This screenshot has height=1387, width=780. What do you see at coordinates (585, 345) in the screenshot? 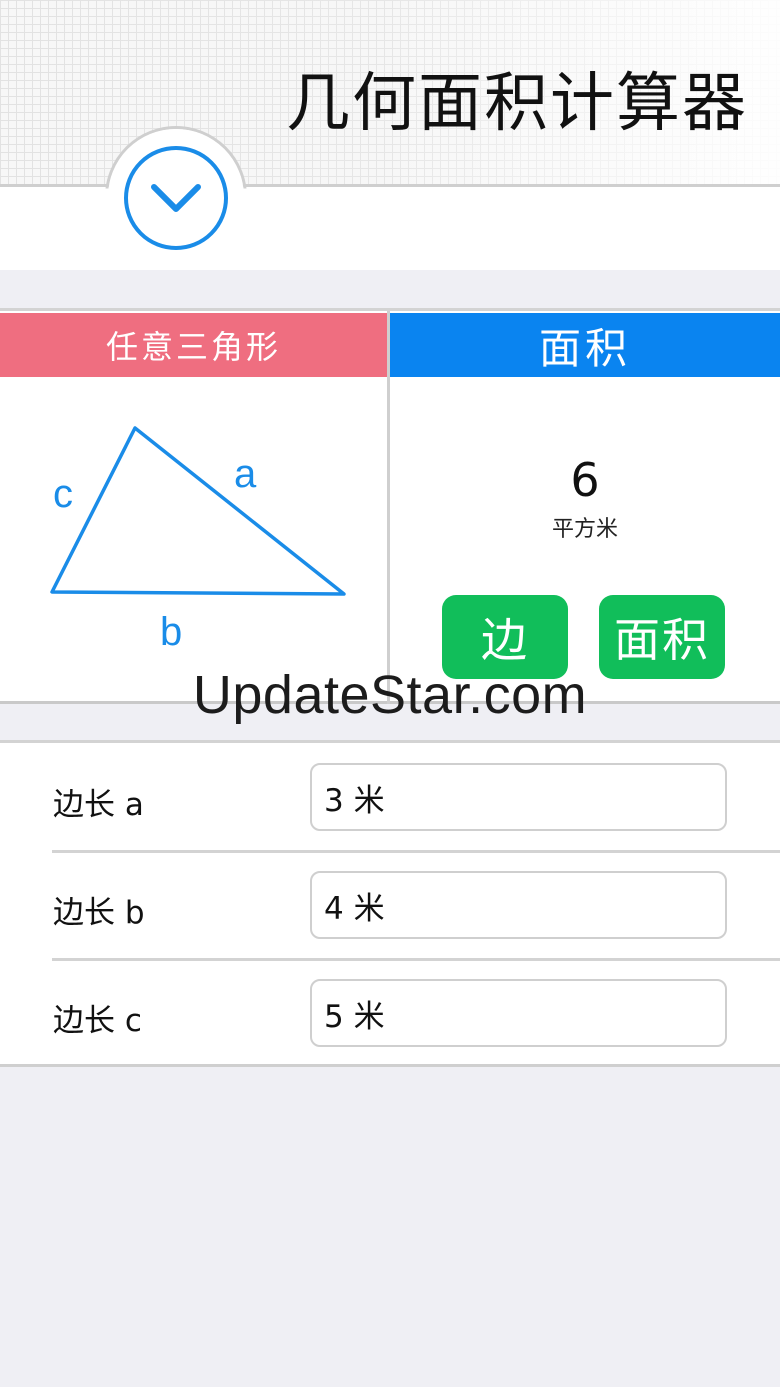
I see `result-type-tab: 面积` at bounding box center [585, 345].